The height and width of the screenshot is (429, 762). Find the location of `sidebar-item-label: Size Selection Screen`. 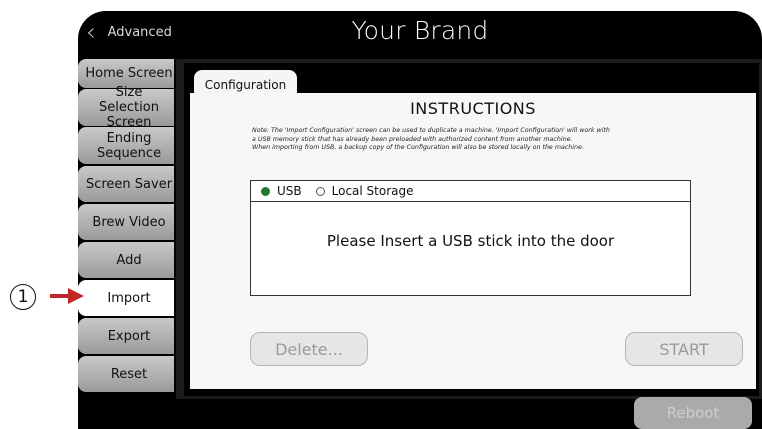

sidebar-item-label: Size Selection Screen is located at coordinates (129, 107).